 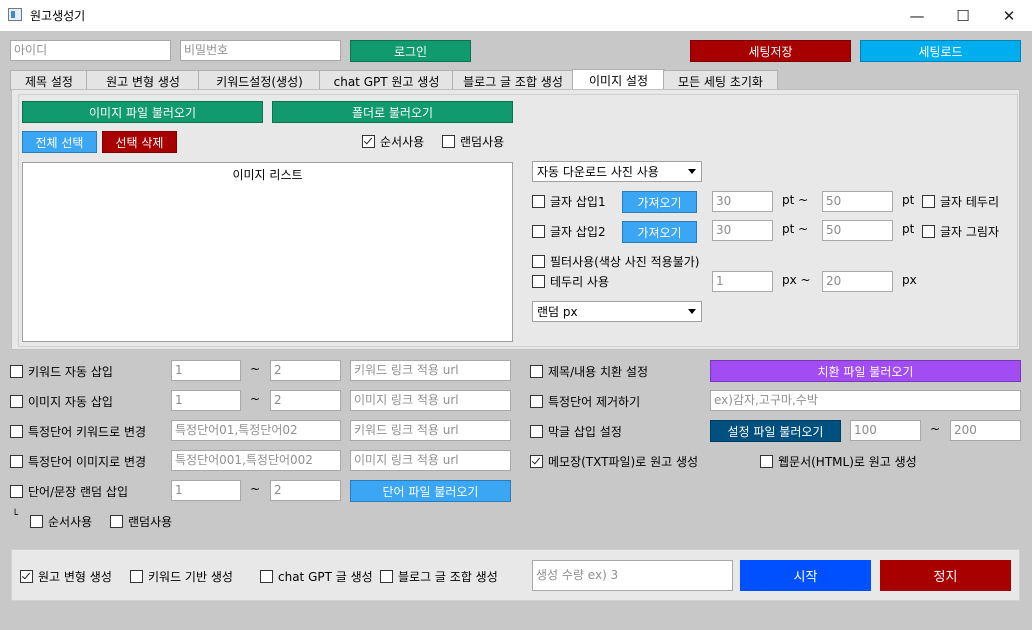 What do you see at coordinates (589, 371) in the screenshot?
I see `title-content-replace-checkbox: 제목/내용 치환 설정` at bounding box center [589, 371].